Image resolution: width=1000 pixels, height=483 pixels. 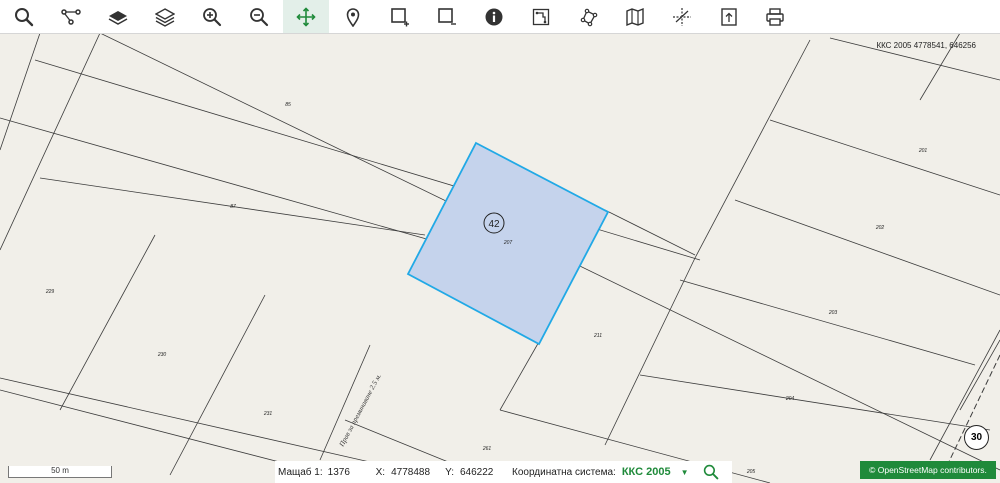 I want to click on route-icon, so click(x=71, y=16).